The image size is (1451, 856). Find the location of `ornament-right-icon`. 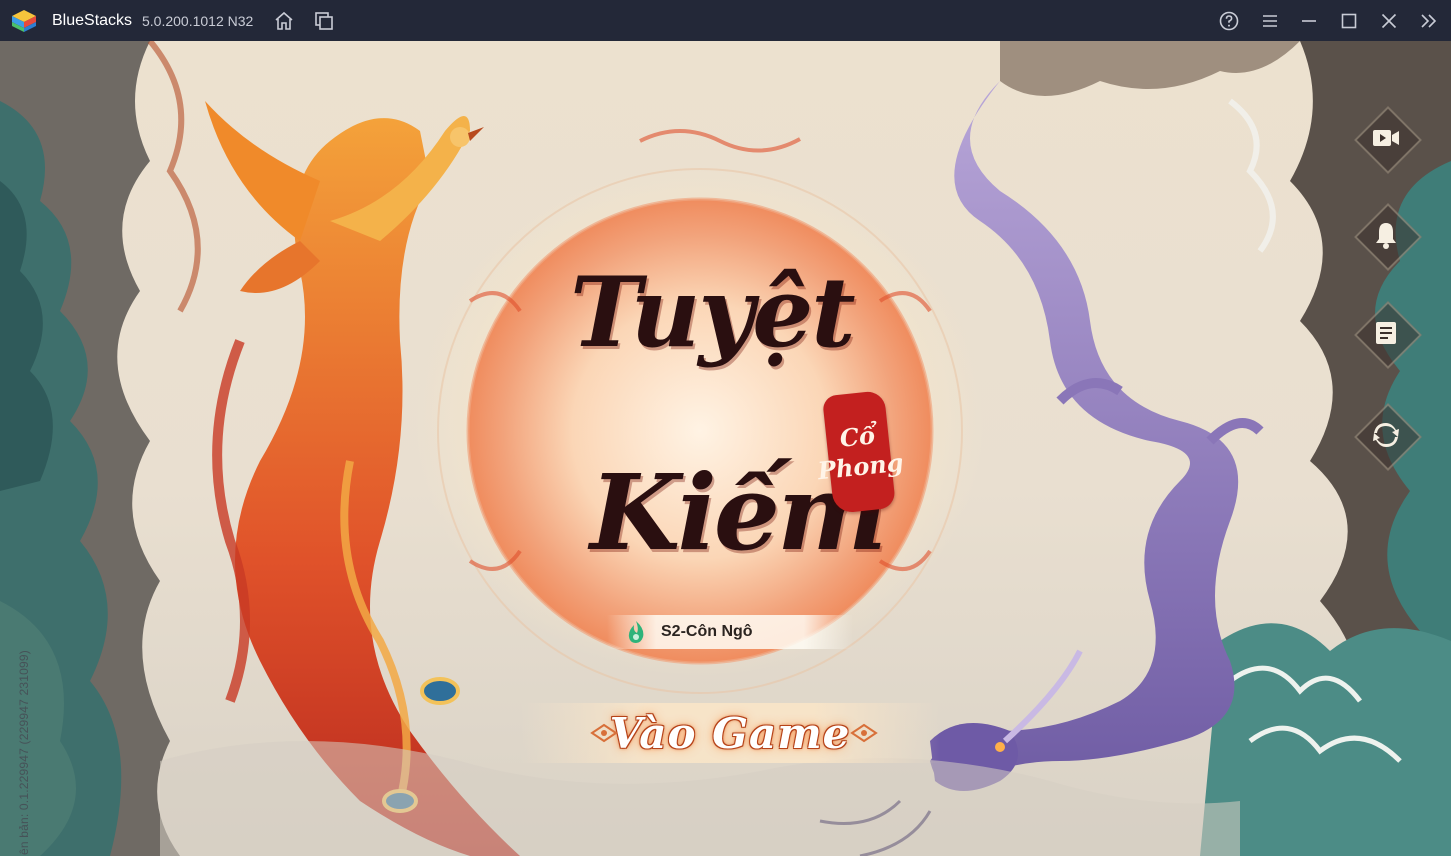

ornament-right-icon is located at coordinates (864, 733).